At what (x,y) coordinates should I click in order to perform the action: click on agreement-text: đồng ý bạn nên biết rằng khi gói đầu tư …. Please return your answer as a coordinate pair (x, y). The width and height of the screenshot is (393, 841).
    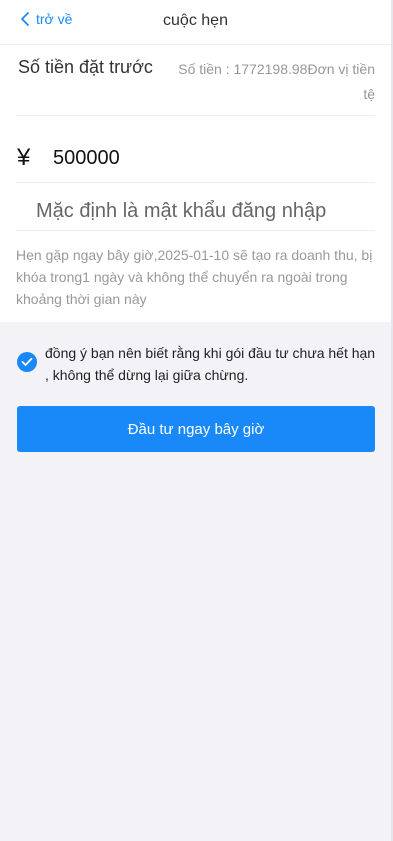
    Looking at the image, I should click on (210, 364).